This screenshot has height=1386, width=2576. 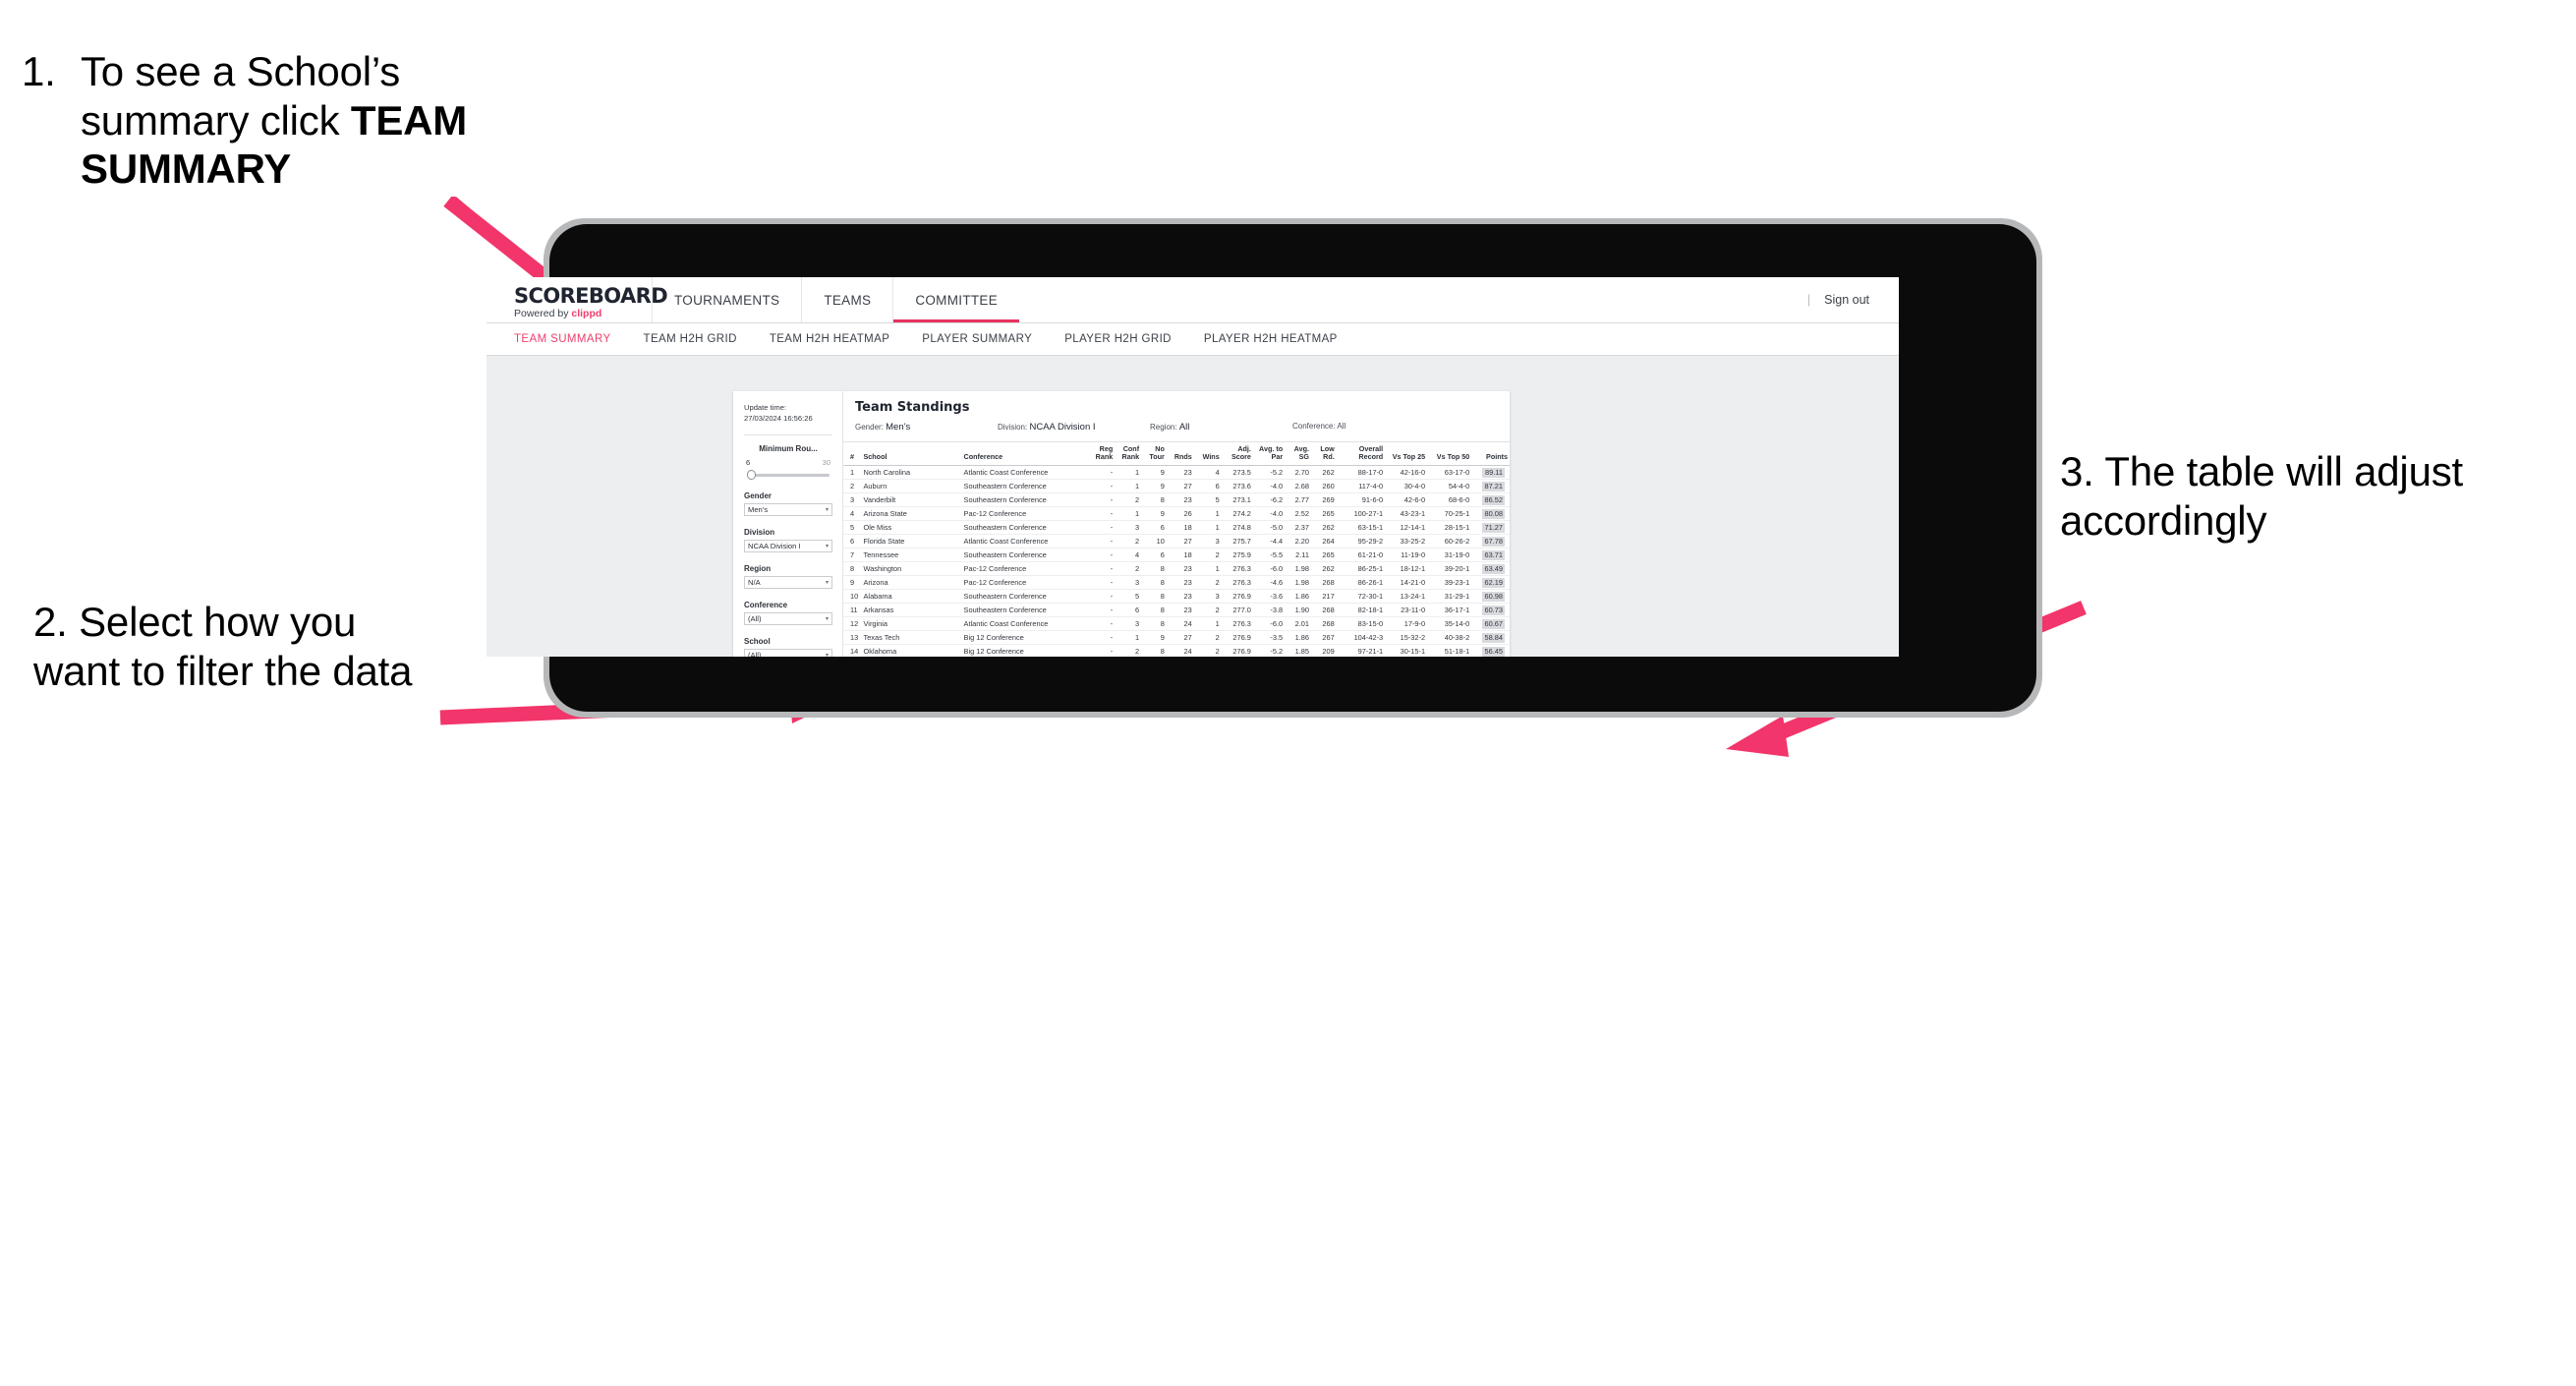 I want to click on cell-4: 1, so click(x=1129, y=638).